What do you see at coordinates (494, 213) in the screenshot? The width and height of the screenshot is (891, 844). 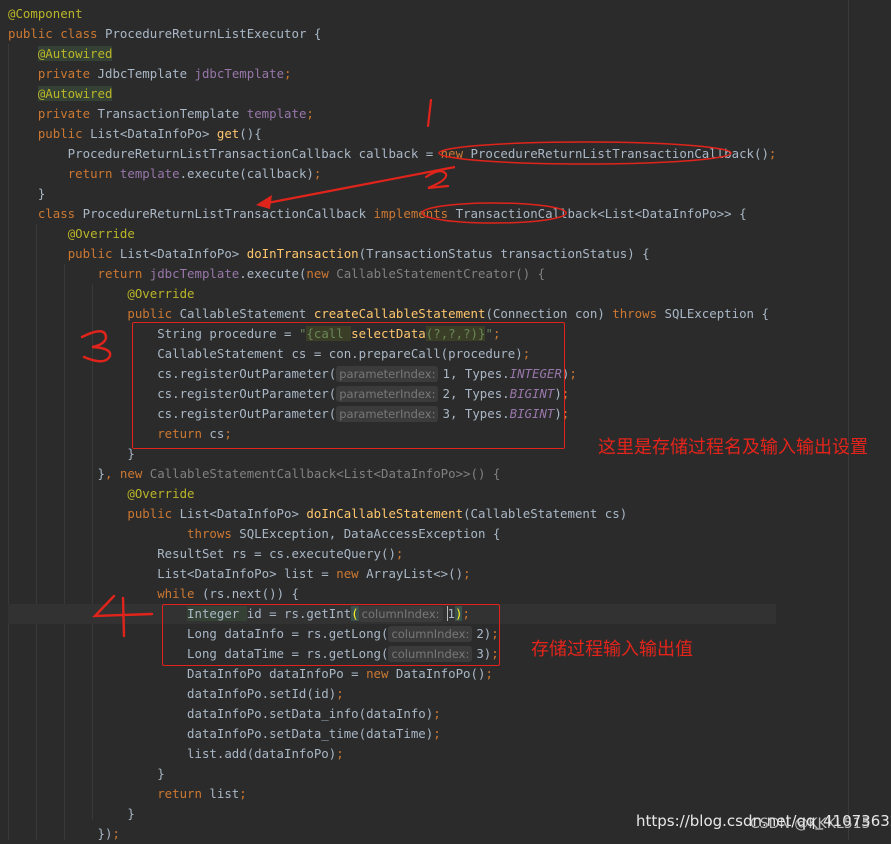 I see `transaction-callback-ellipse` at bounding box center [494, 213].